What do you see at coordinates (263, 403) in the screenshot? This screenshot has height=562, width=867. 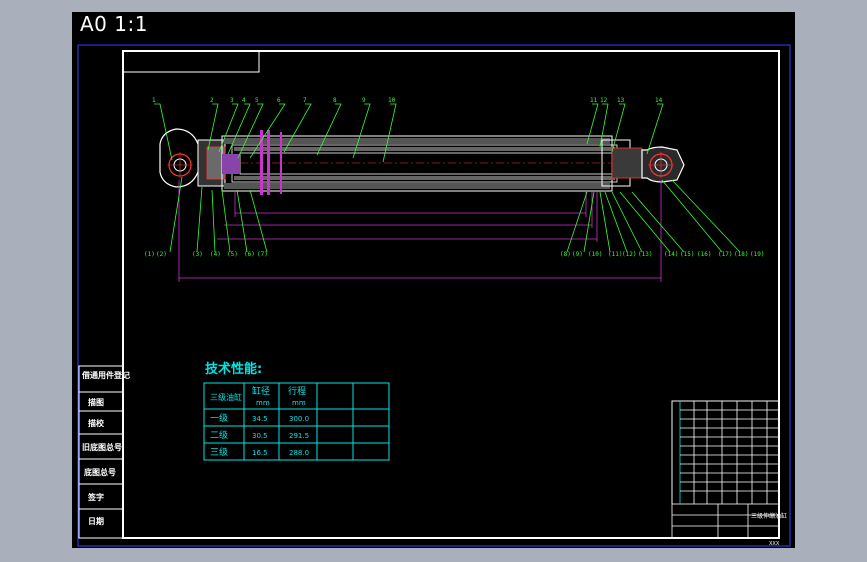 I see `unit-bore: mm` at bounding box center [263, 403].